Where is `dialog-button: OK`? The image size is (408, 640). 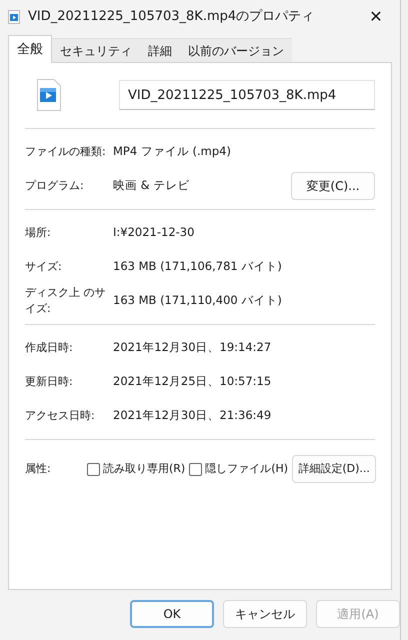 dialog-button: OK is located at coordinates (172, 614).